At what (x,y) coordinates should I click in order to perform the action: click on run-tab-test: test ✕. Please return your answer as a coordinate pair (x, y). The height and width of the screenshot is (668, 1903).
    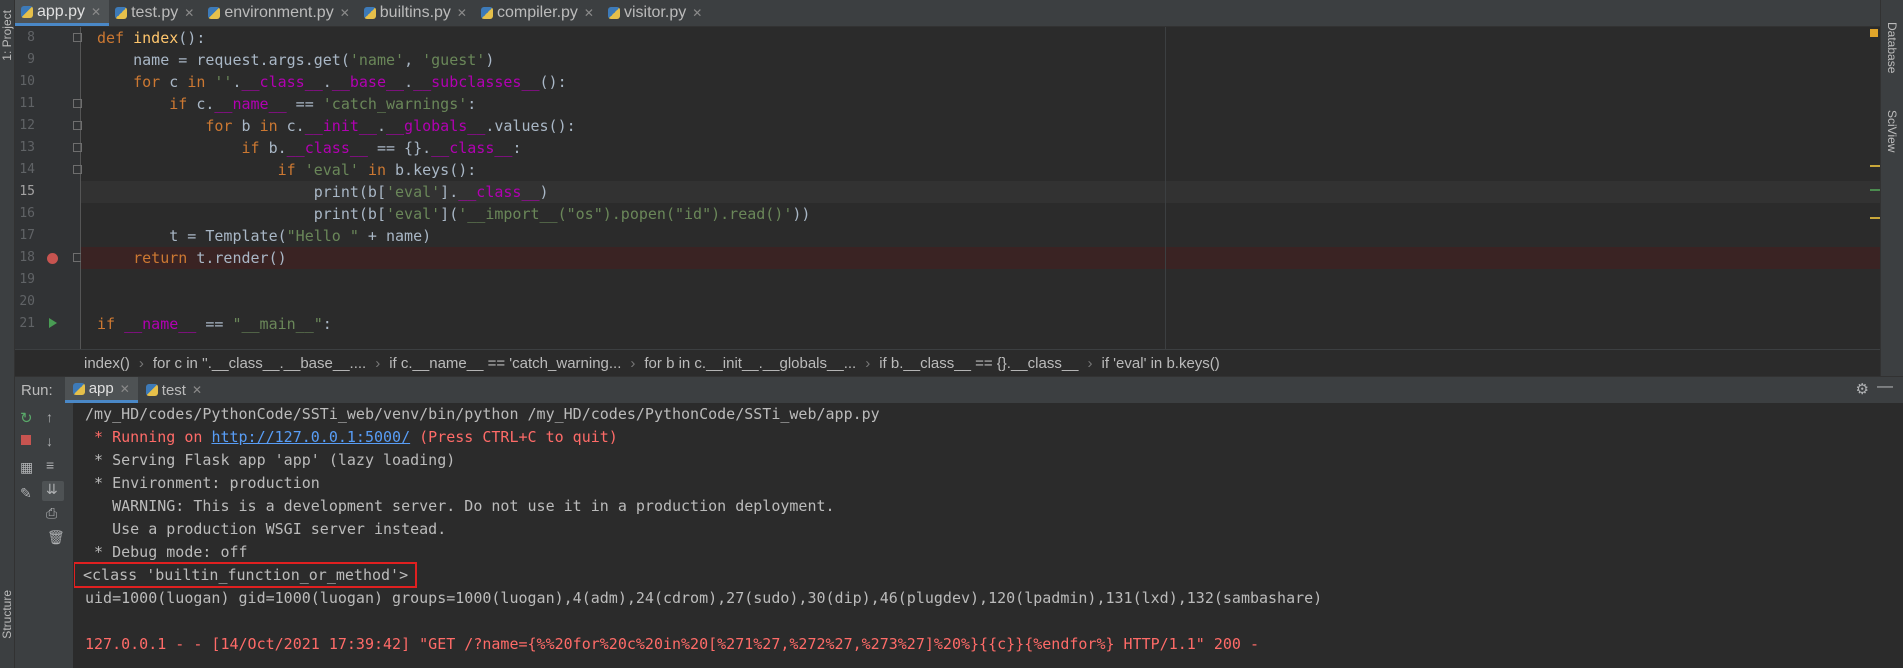
    Looking at the image, I should click on (174, 390).